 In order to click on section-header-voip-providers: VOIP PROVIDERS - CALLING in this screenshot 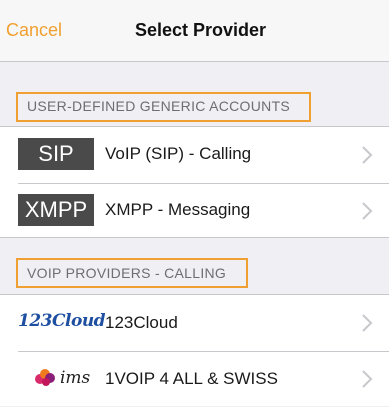, I will do `click(194, 273)`.